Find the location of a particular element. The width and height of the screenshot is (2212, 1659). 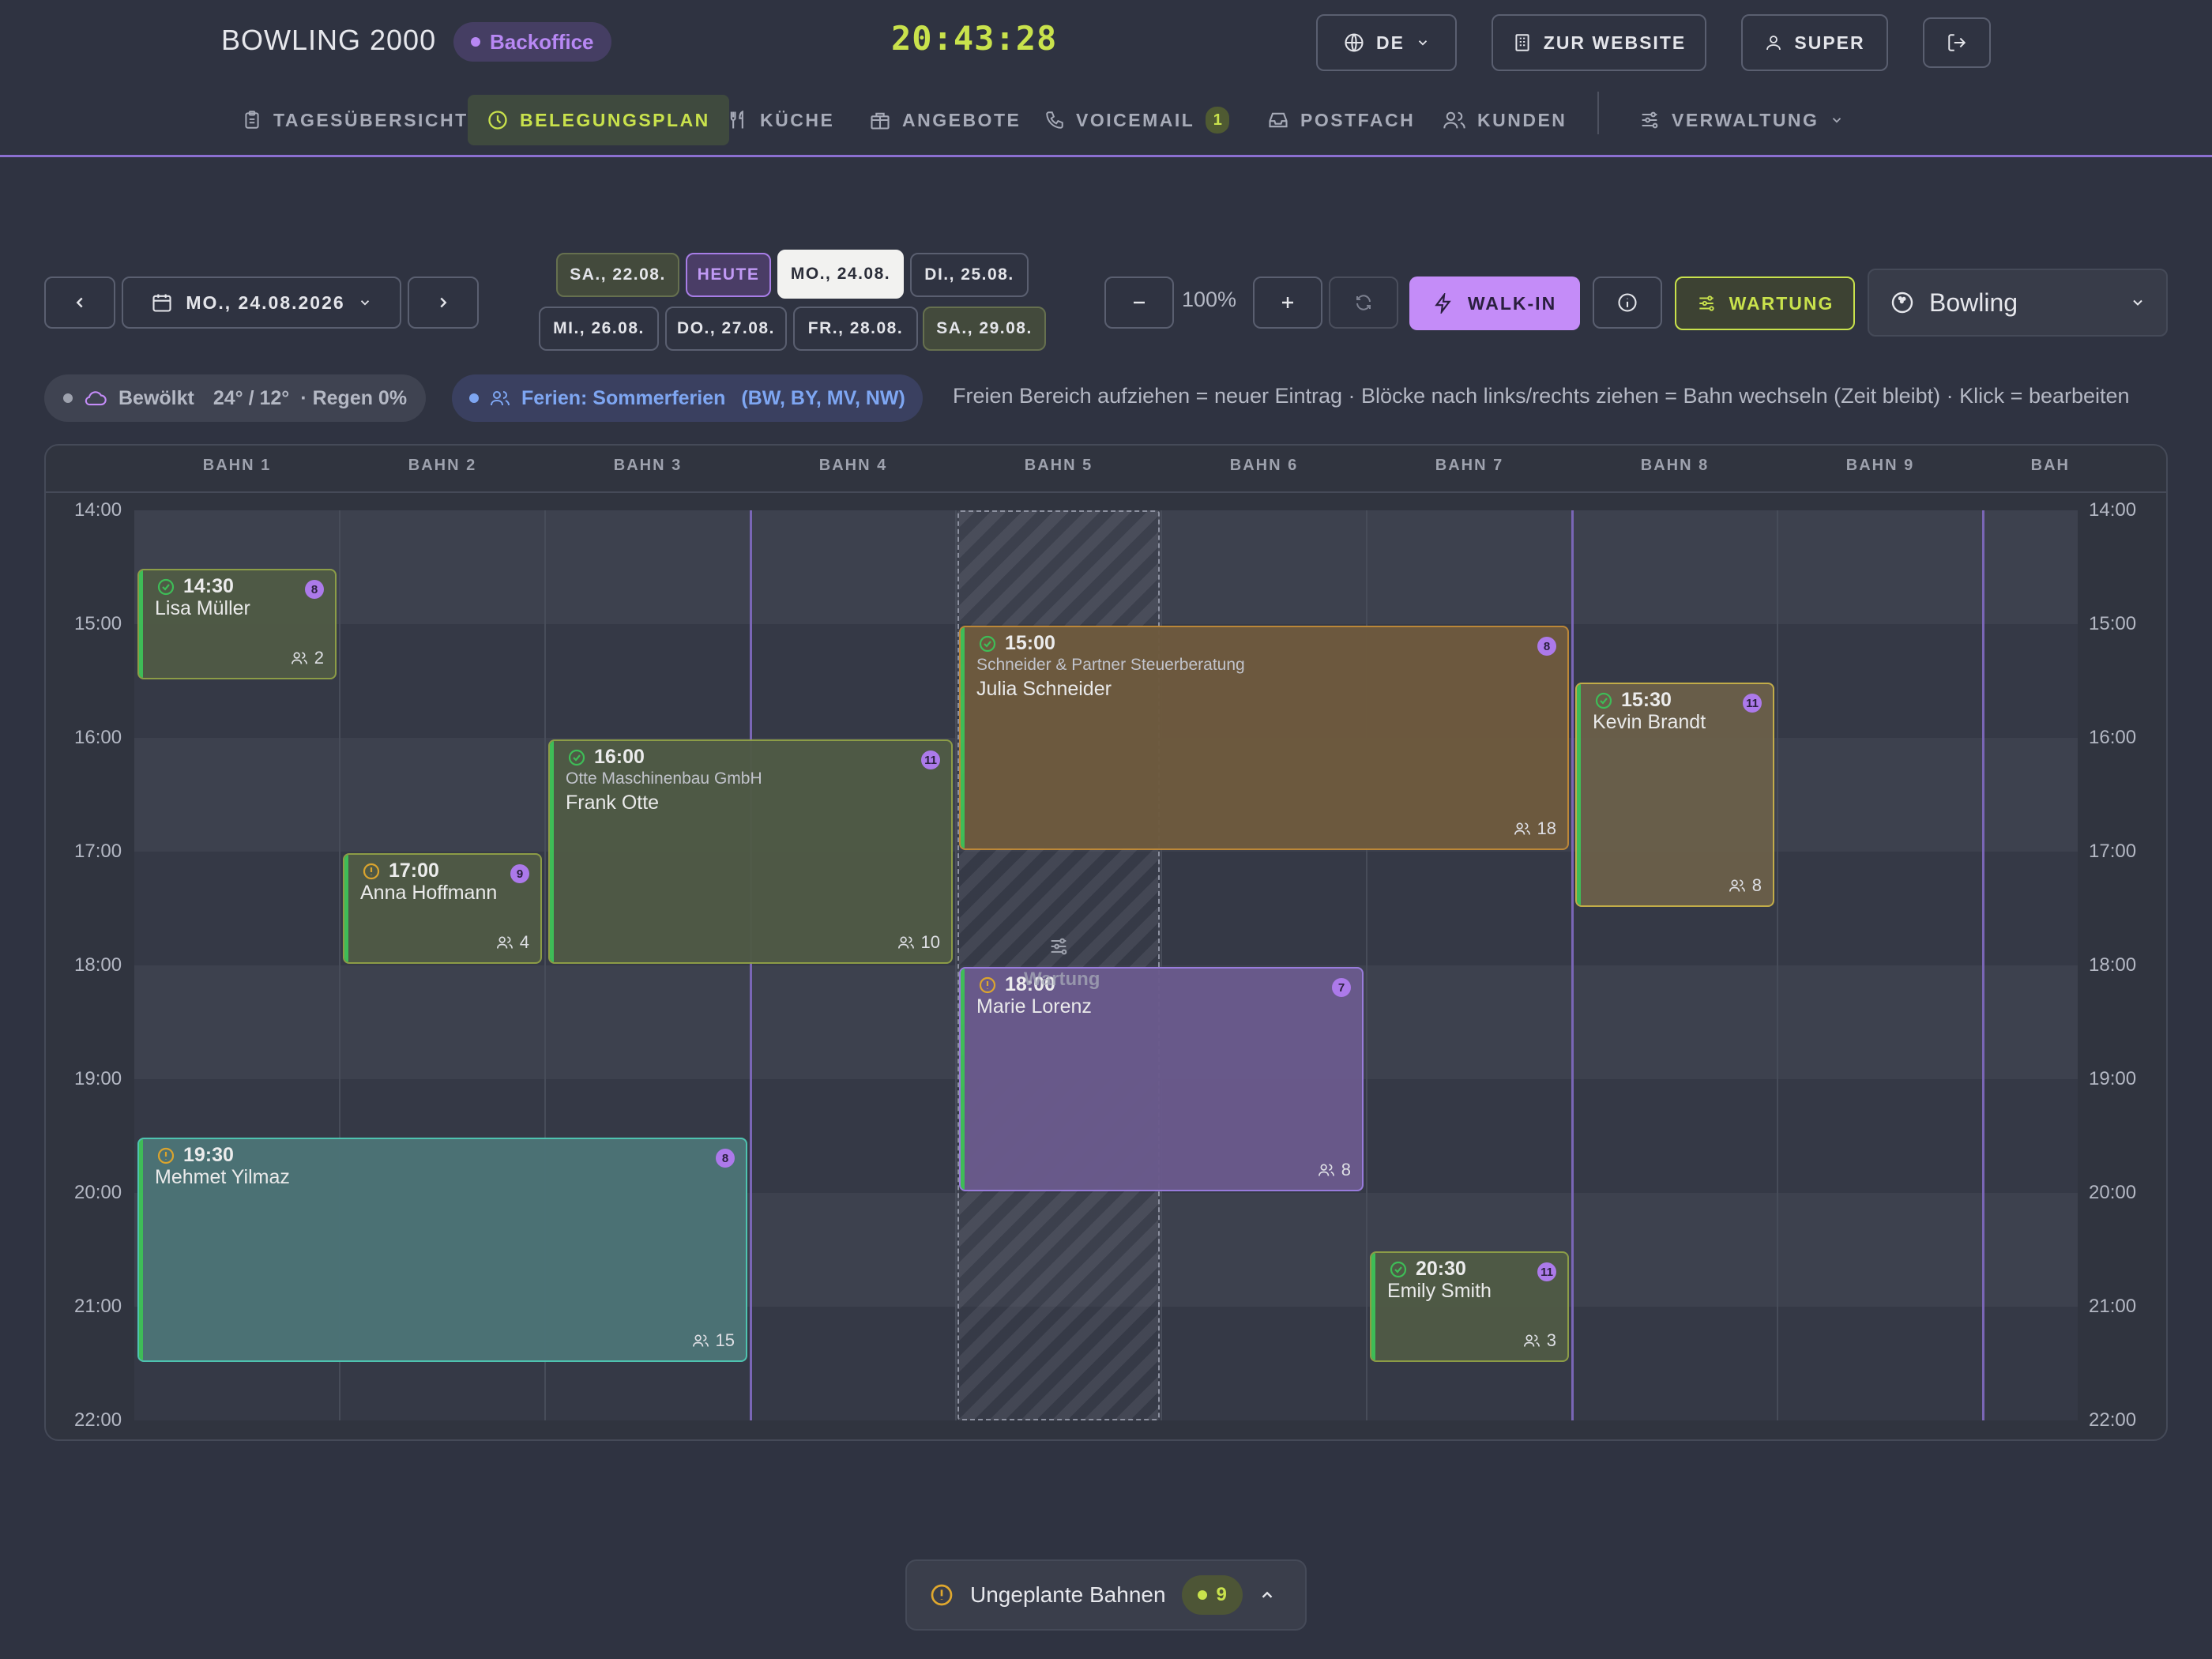

time-label-left: 17:00 is located at coordinates (98, 852).